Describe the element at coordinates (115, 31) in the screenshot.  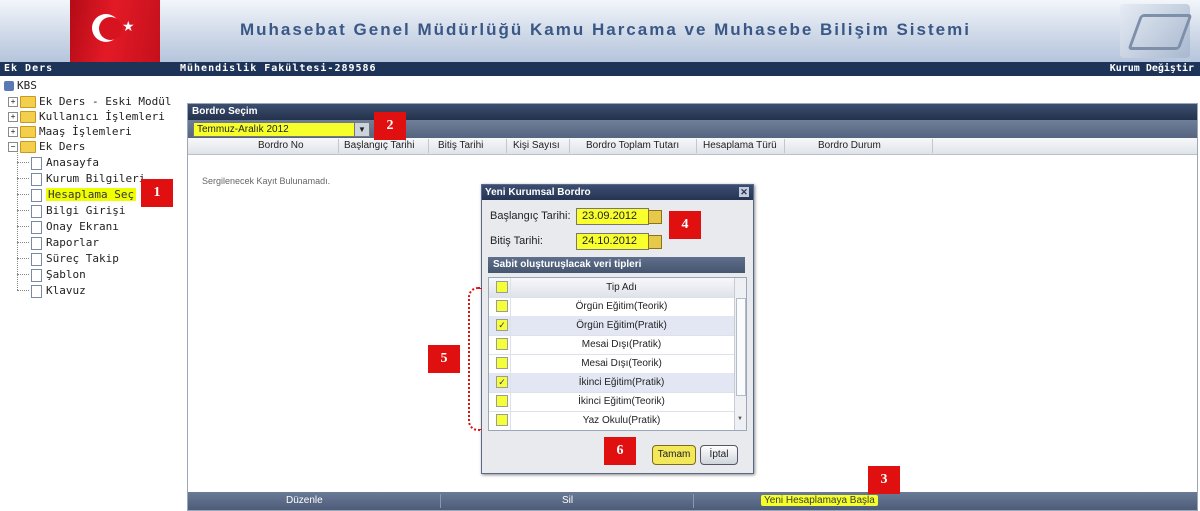
I see `turkish-flag-logo: ★` at that location.